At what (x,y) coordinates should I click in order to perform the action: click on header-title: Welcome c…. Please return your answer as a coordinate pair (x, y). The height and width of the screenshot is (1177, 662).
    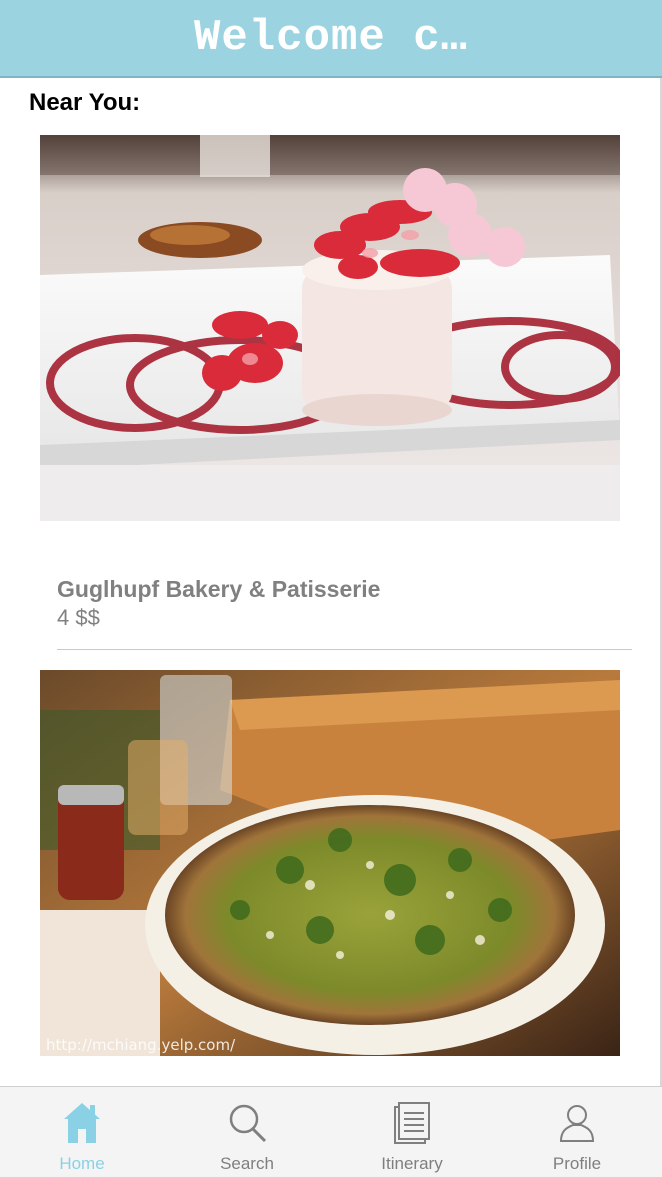
    Looking at the image, I should click on (331, 38).